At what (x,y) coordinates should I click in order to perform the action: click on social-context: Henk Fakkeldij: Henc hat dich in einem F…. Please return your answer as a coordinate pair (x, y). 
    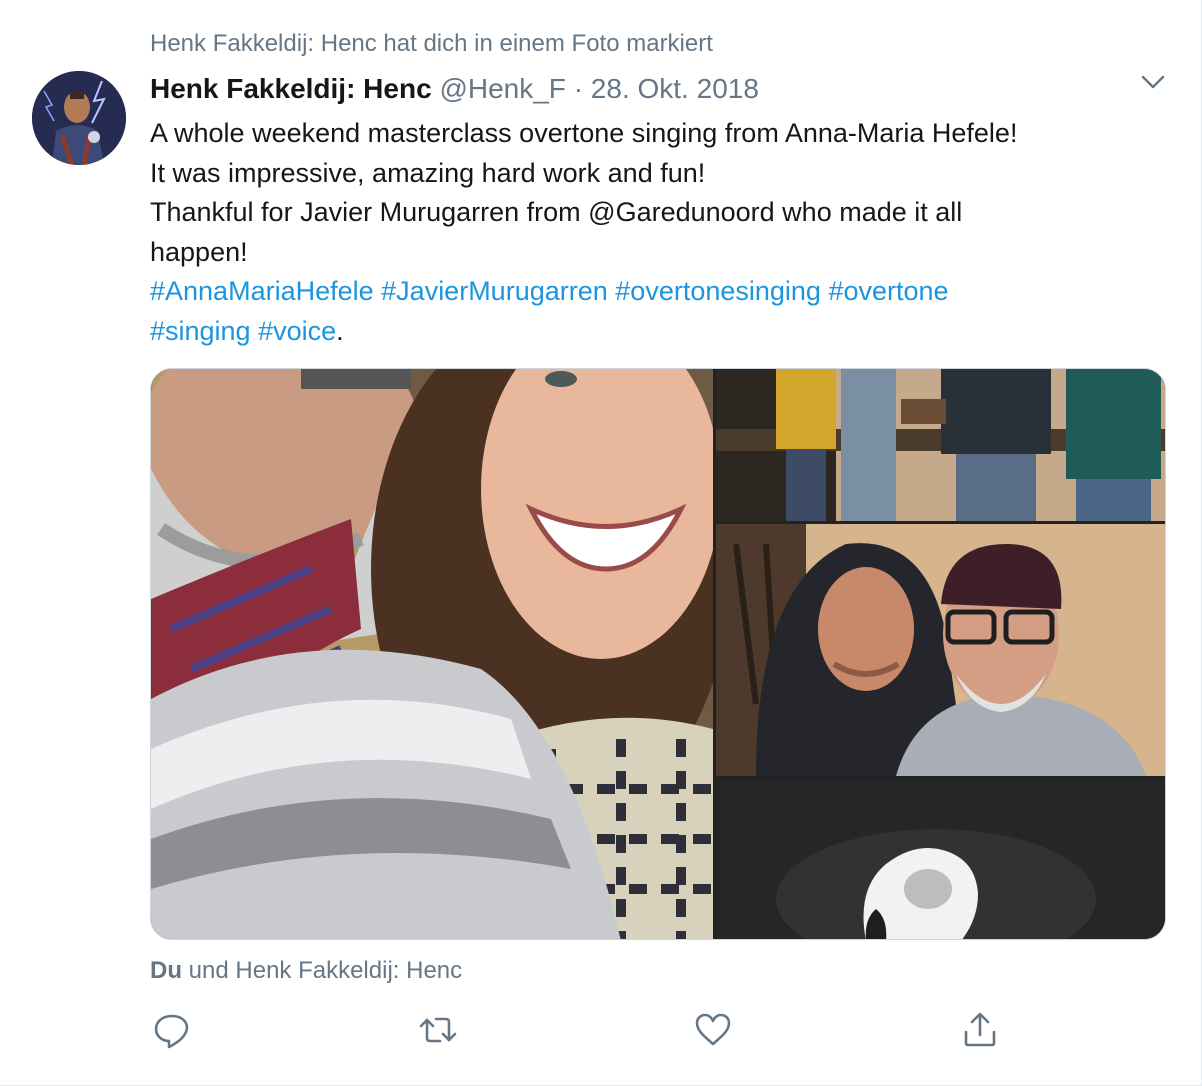
    Looking at the image, I should click on (431, 44).